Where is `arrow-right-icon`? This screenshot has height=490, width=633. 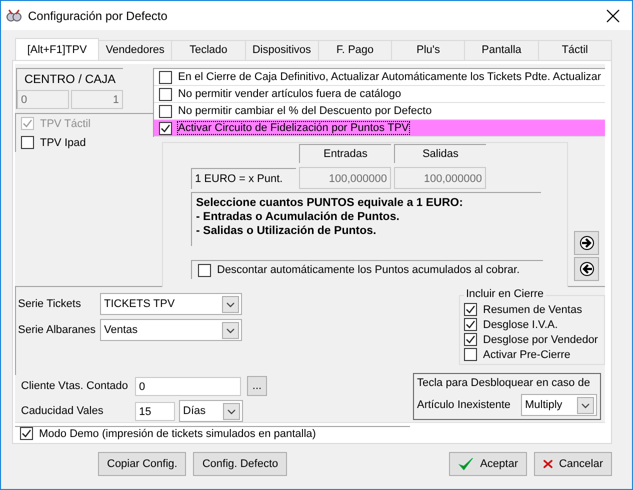
arrow-right-icon is located at coordinates (586, 243).